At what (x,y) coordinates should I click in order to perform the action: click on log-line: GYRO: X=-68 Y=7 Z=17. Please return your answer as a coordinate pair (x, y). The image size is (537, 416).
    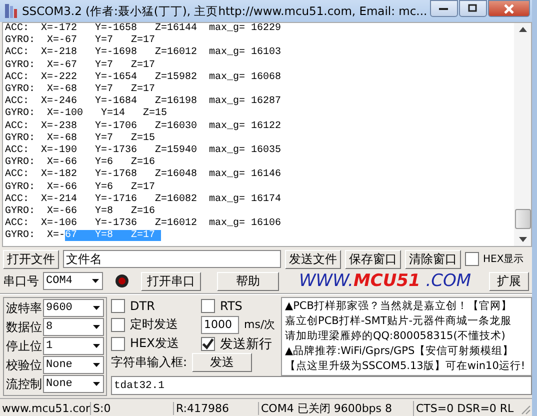
    Looking at the image, I should click on (80, 90).